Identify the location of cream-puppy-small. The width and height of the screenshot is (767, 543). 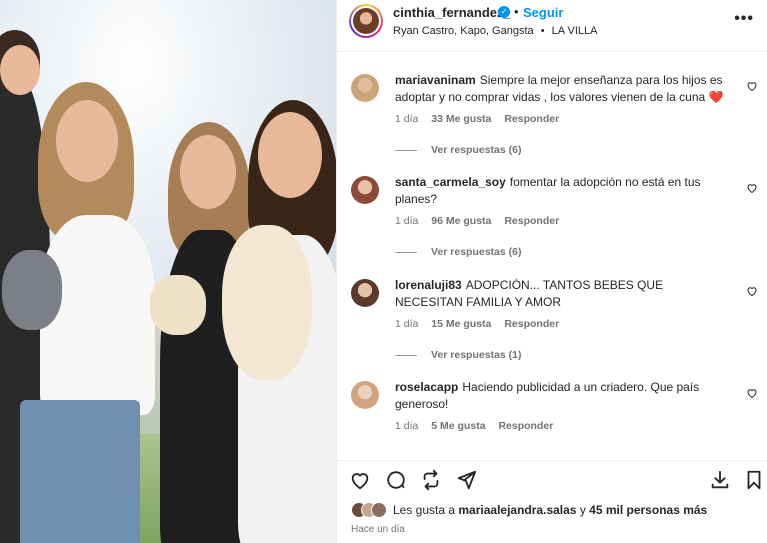
(178, 305).